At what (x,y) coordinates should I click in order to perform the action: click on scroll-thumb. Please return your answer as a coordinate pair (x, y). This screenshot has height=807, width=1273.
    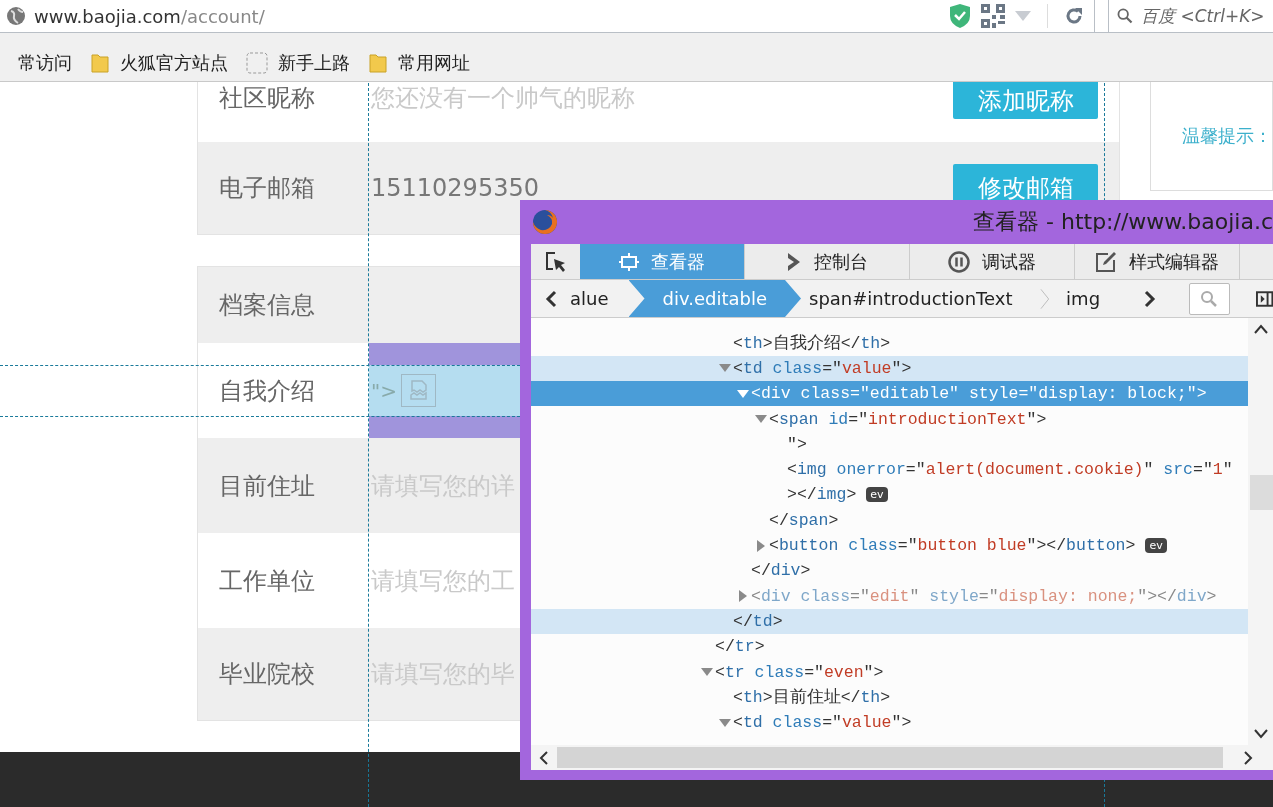
    Looking at the image, I should click on (1261, 492).